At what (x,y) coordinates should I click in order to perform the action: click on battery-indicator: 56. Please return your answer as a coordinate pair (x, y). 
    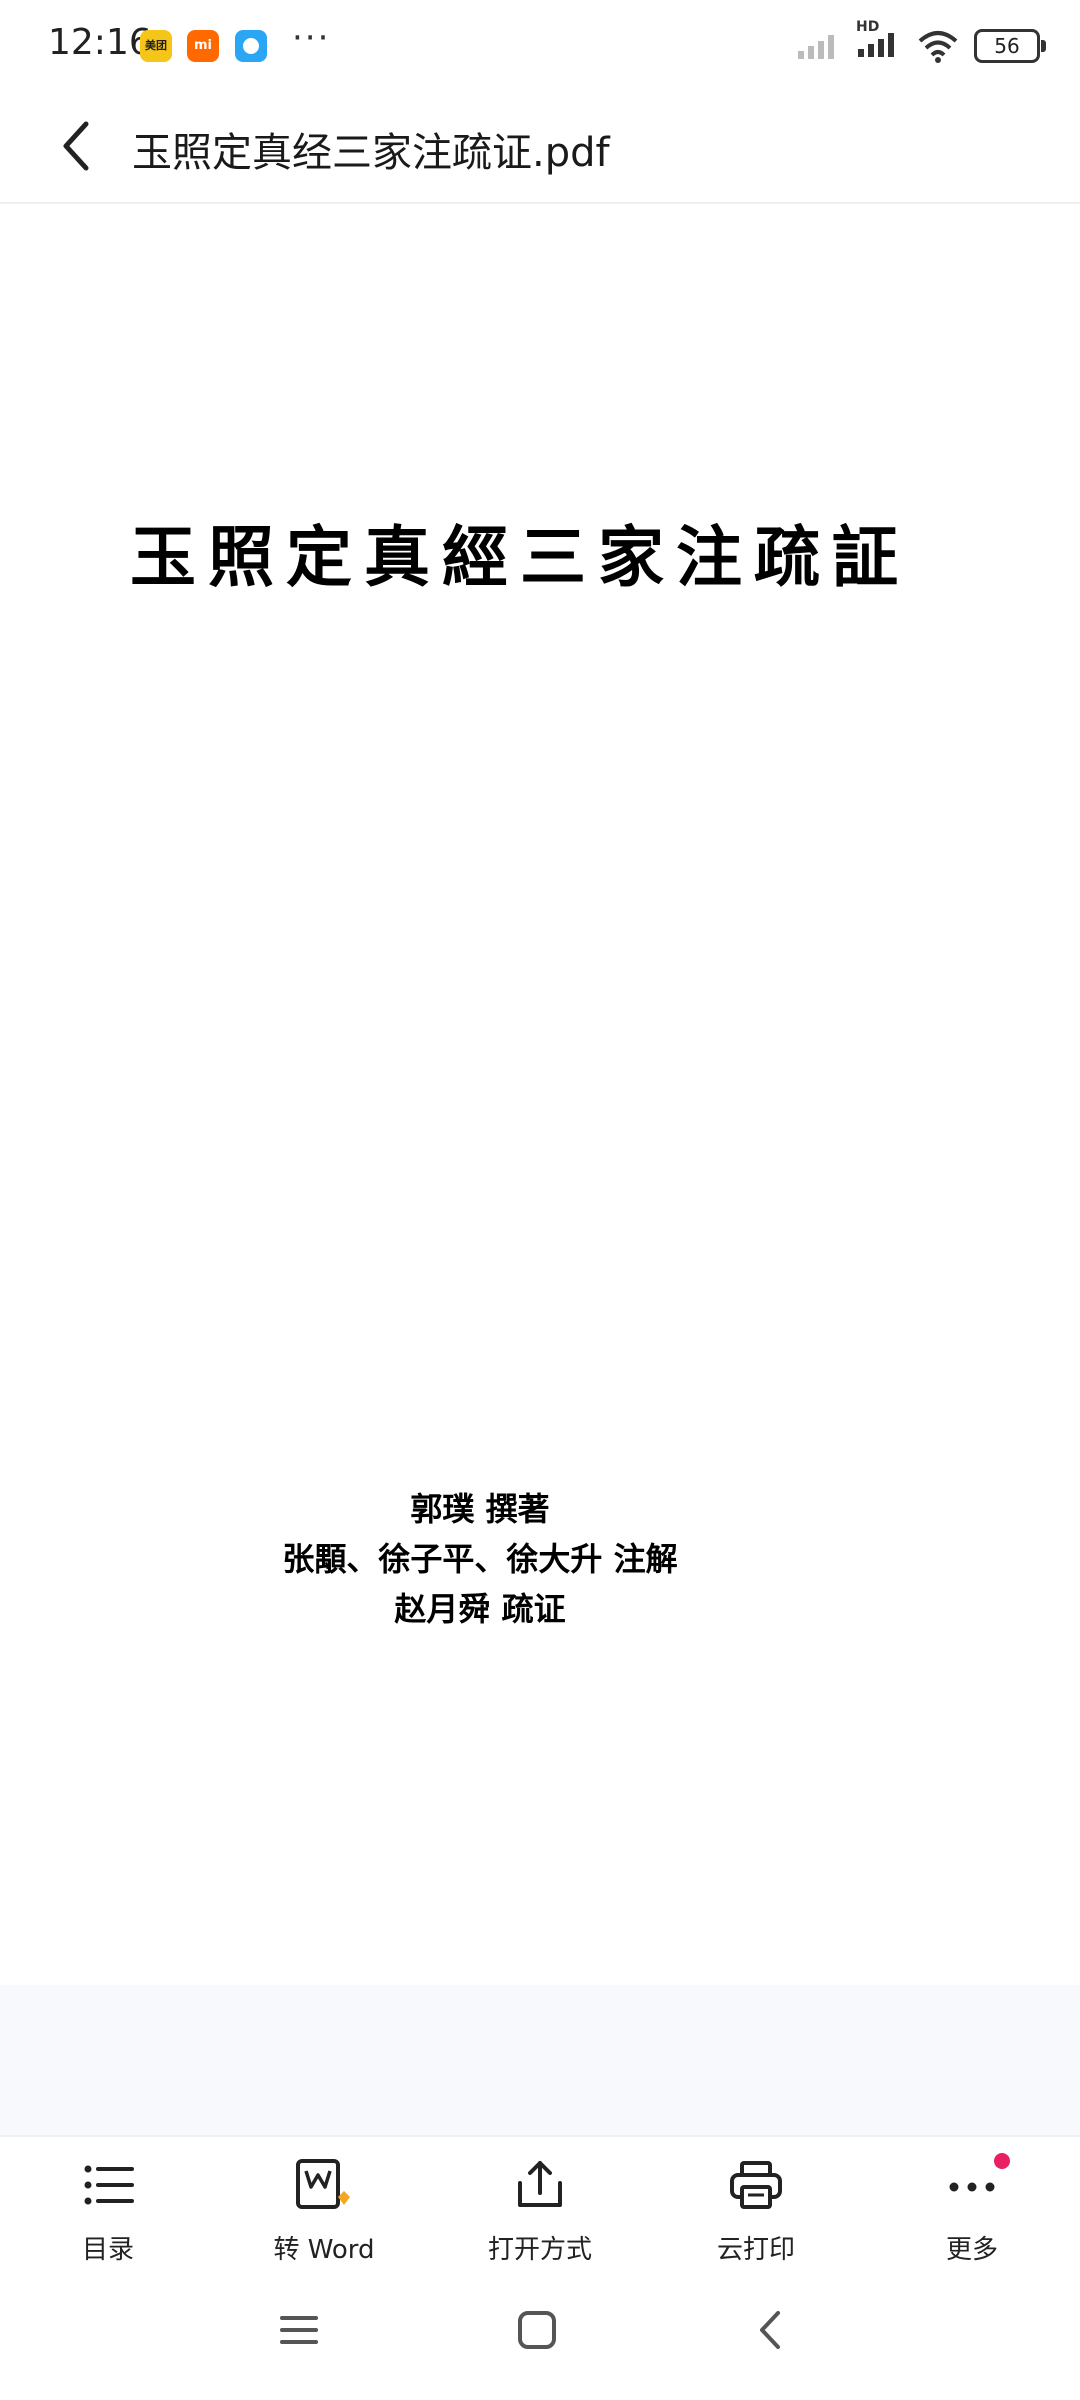
    Looking at the image, I should click on (1010, 46).